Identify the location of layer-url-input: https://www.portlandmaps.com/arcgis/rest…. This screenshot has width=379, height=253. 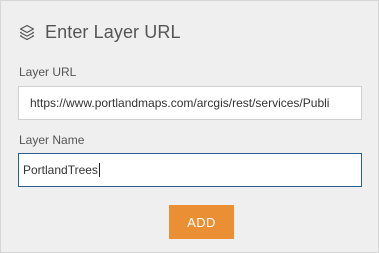
(190, 103).